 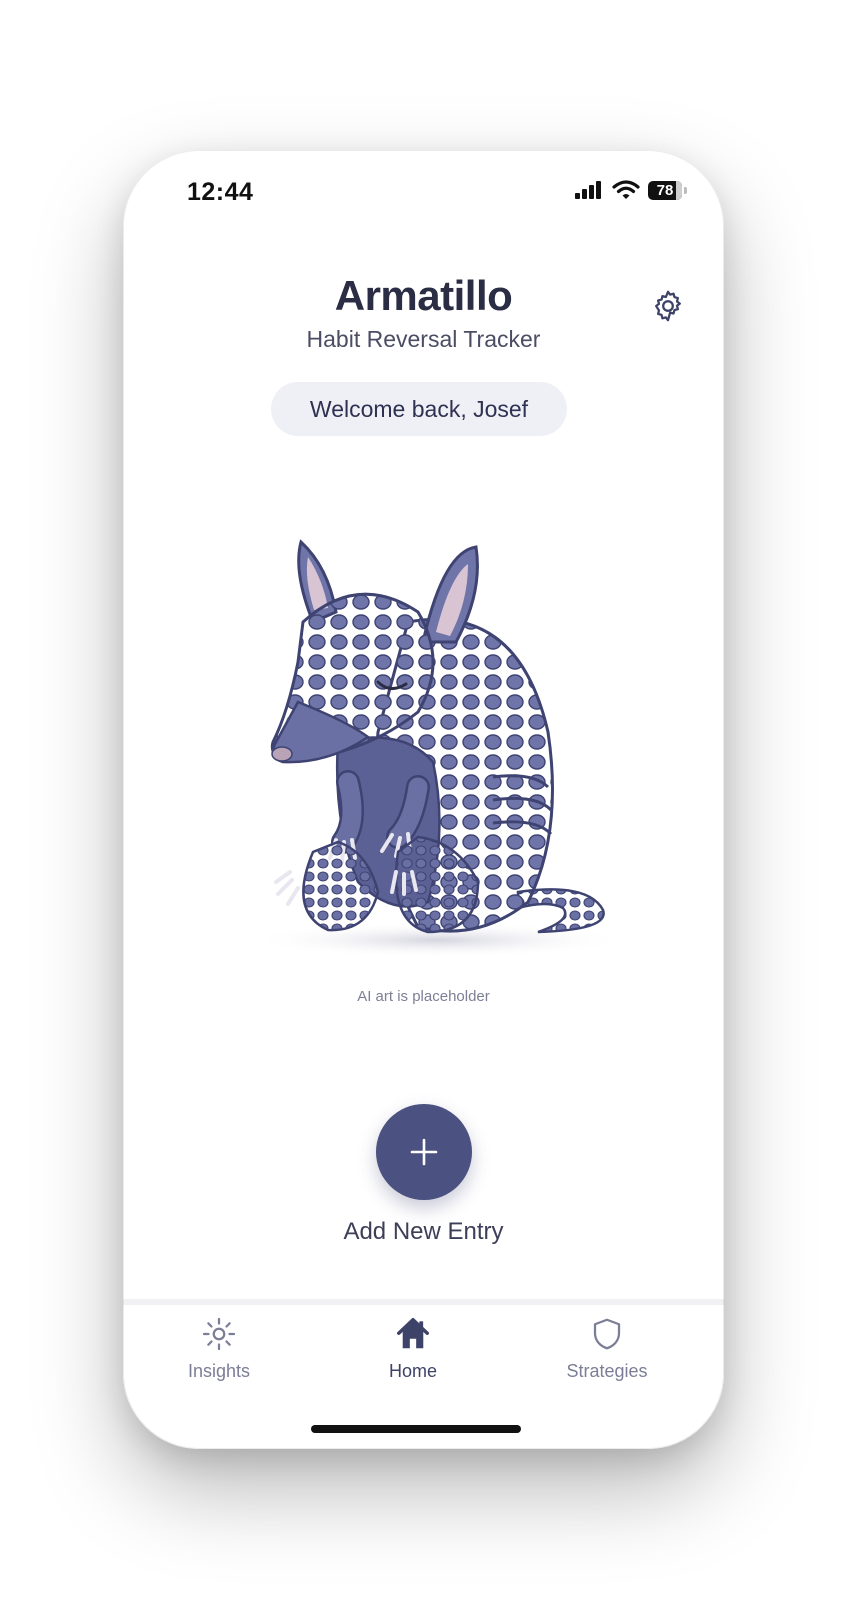 What do you see at coordinates (413, 1333) in the screenshot?
I see `home-icon` at bounding box center [413, 1333].